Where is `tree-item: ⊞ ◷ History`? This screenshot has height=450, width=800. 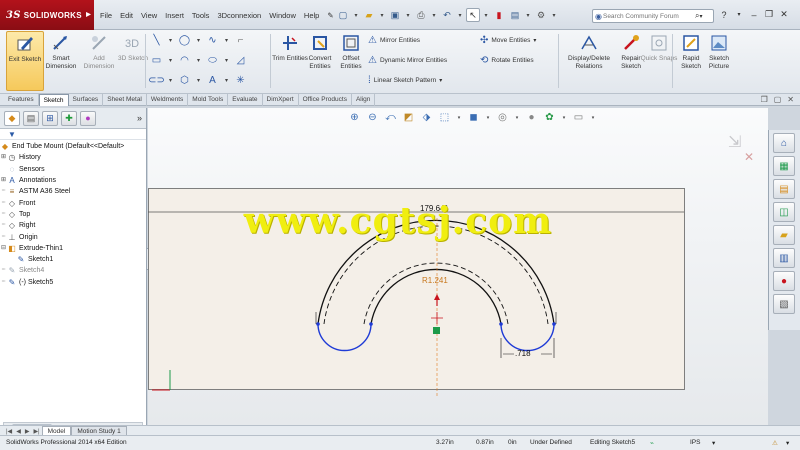
tree-item: ⊞ ◷ History is located at coordinates (73, 157).